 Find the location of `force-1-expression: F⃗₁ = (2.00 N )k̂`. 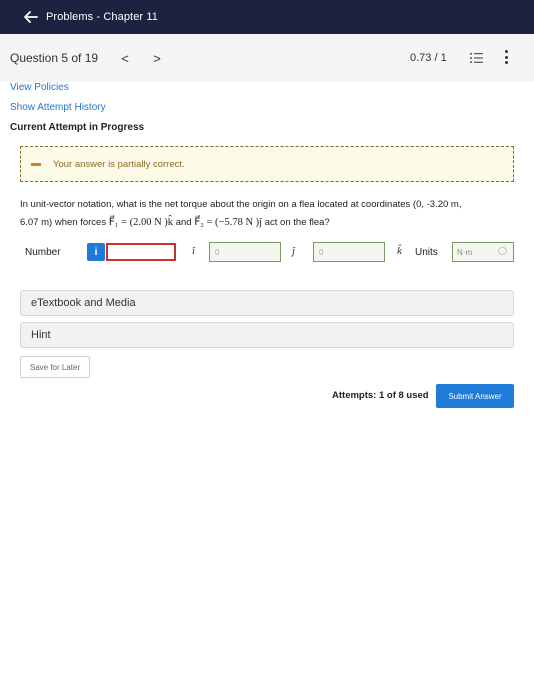

force-1-expression: F⃗₁ = (2.00 N )k̂ is located at coordinates (141, 222).